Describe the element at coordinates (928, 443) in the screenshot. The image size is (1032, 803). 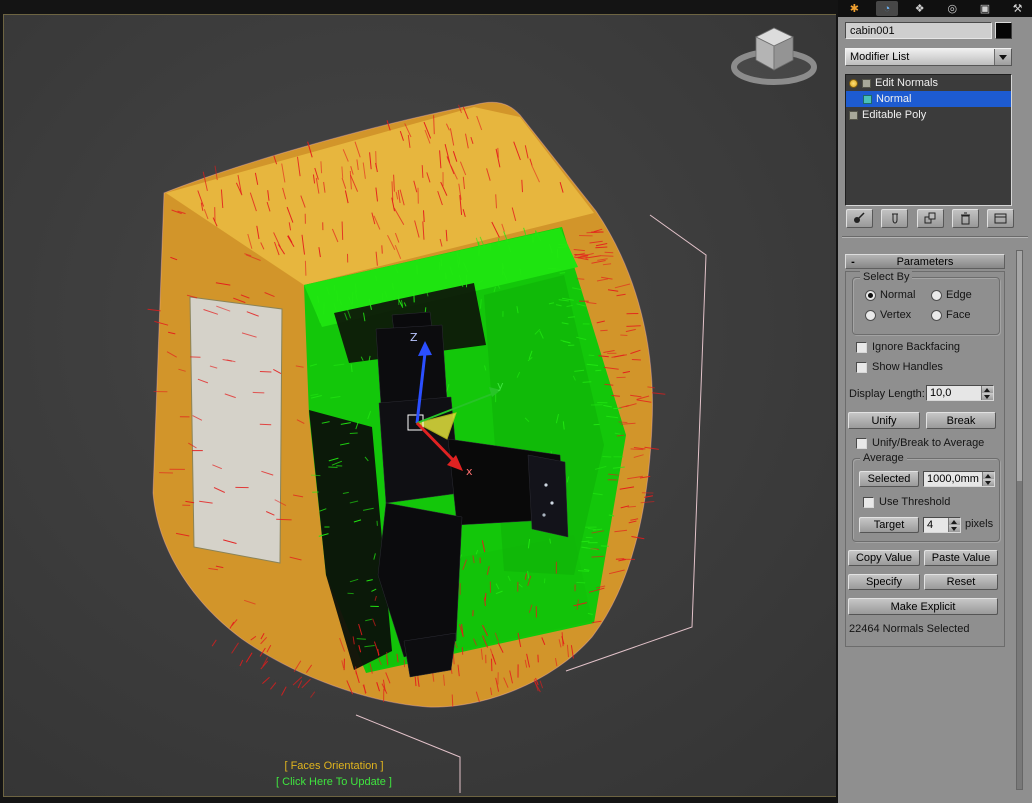
I see `unify-break-average-label: Unify/Break to Average` at that location.